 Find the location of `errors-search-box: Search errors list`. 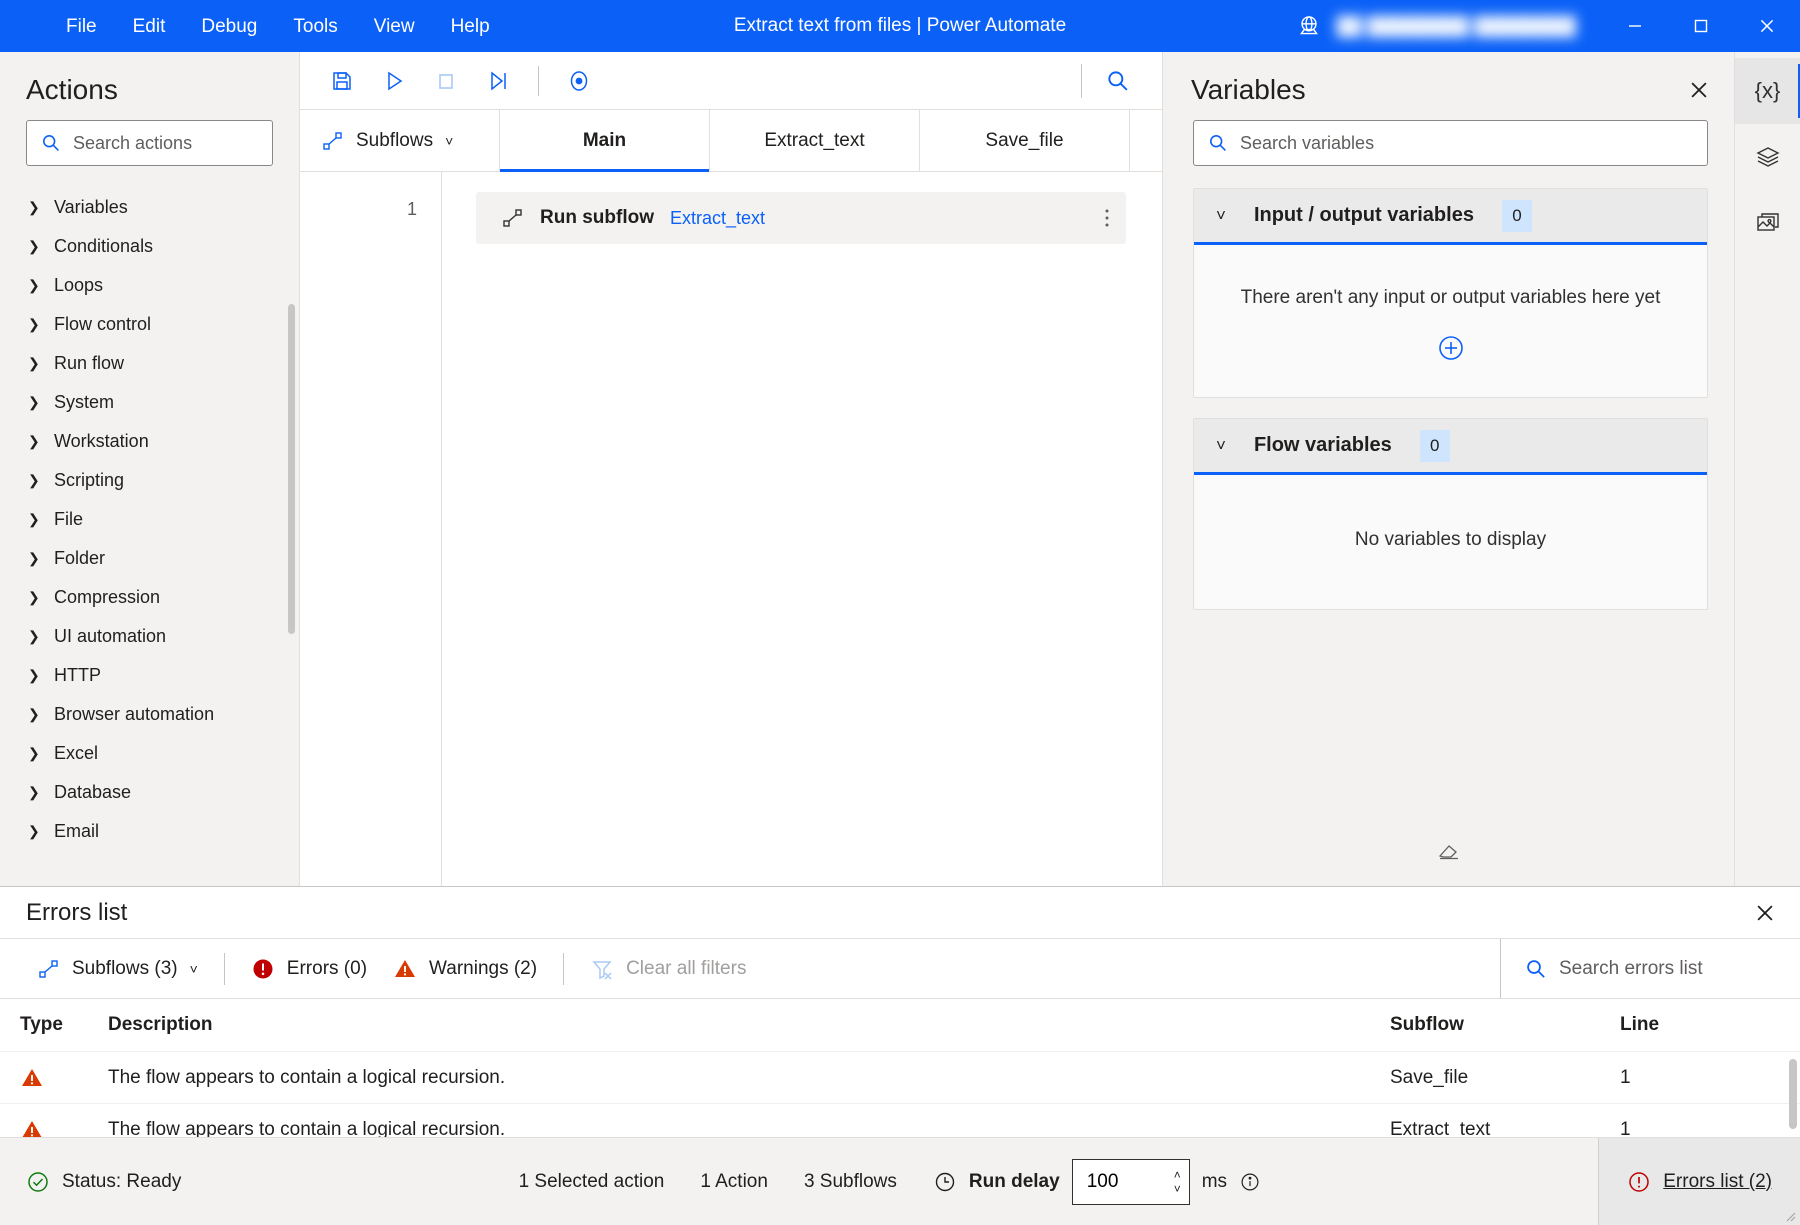

errors-search-box: Search errors list is located at coordinates (1650, 968).